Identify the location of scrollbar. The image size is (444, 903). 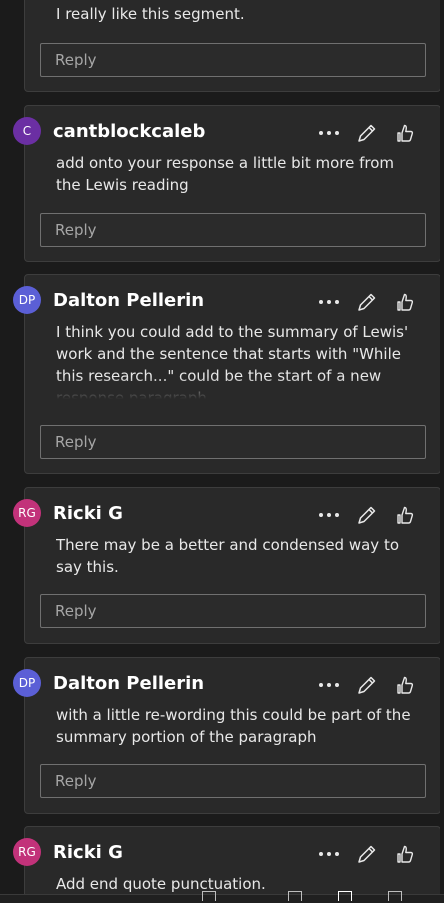
(442, 447).